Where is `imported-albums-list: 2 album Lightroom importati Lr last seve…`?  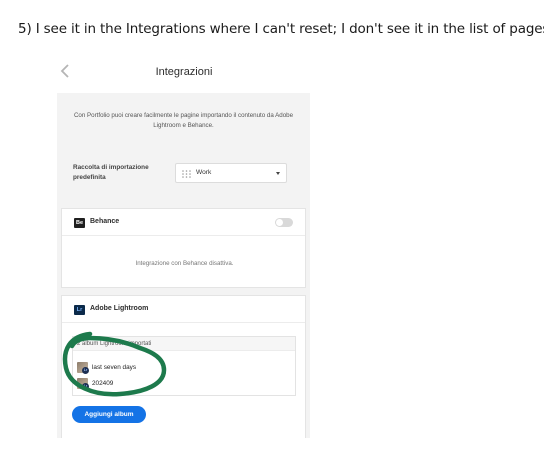
imported-albums-list: 2 album Lightroom importati Lr last seve… is located at coordinates (184, 366).